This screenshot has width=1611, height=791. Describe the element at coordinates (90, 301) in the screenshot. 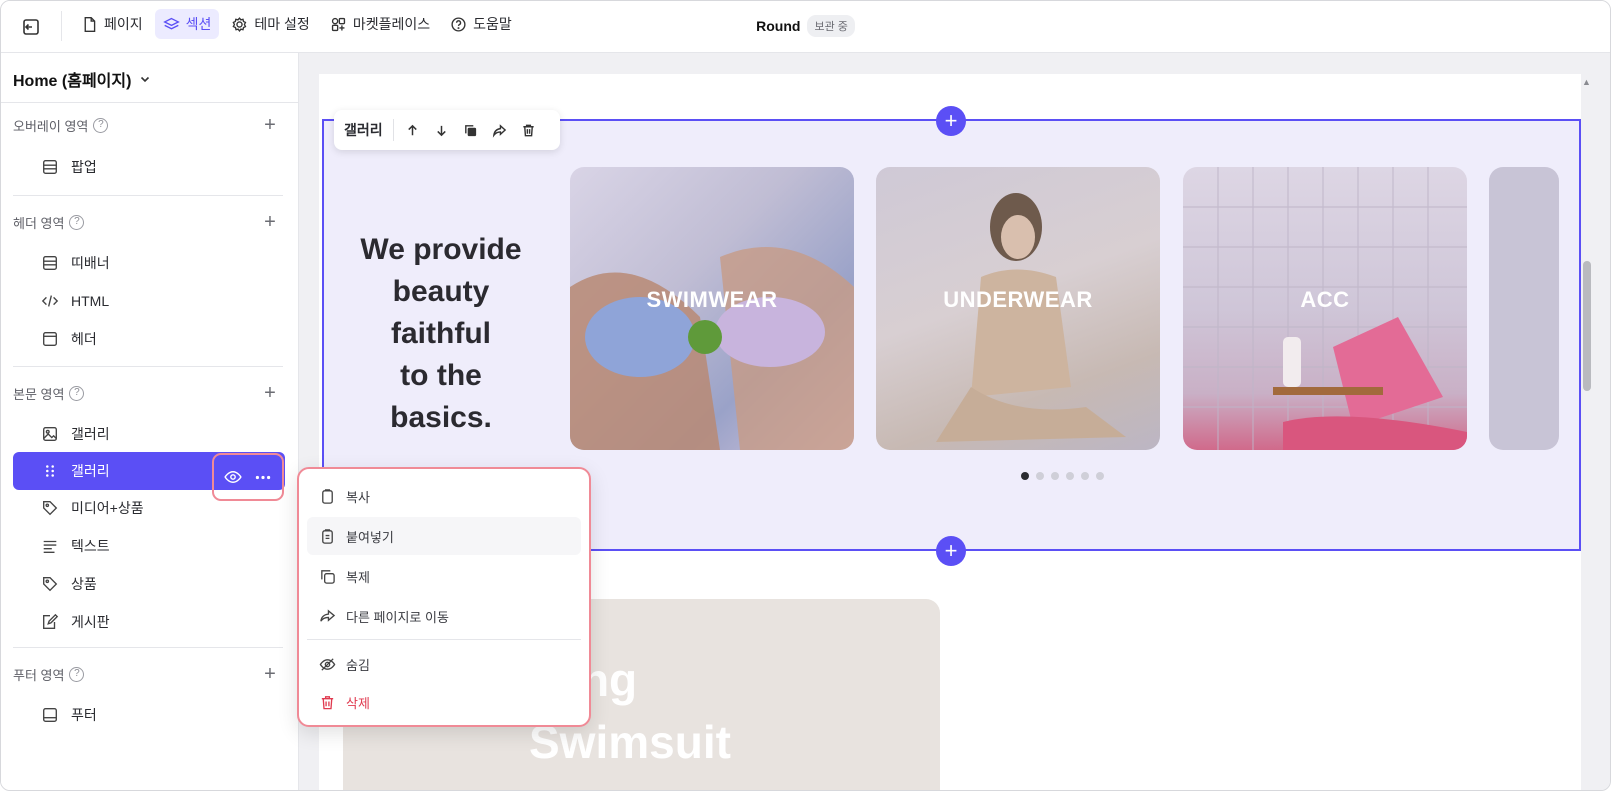

I see `sidebar-item-label: HTML` at that location.